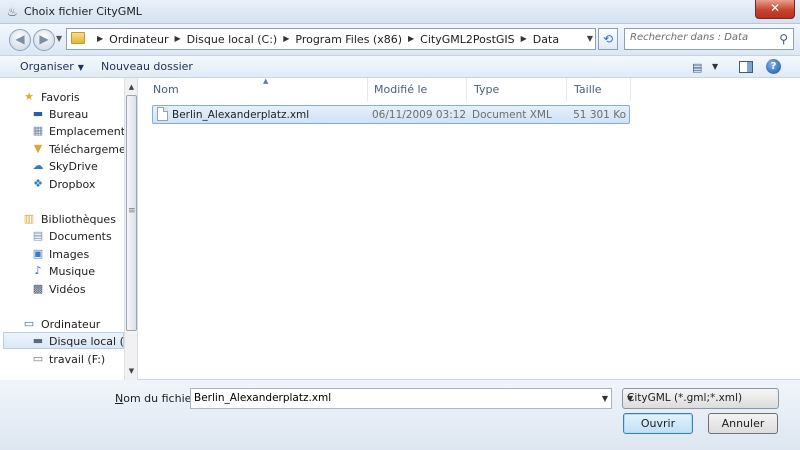  I want to click on removable-drive-icon: ▭, so click(38, 358).